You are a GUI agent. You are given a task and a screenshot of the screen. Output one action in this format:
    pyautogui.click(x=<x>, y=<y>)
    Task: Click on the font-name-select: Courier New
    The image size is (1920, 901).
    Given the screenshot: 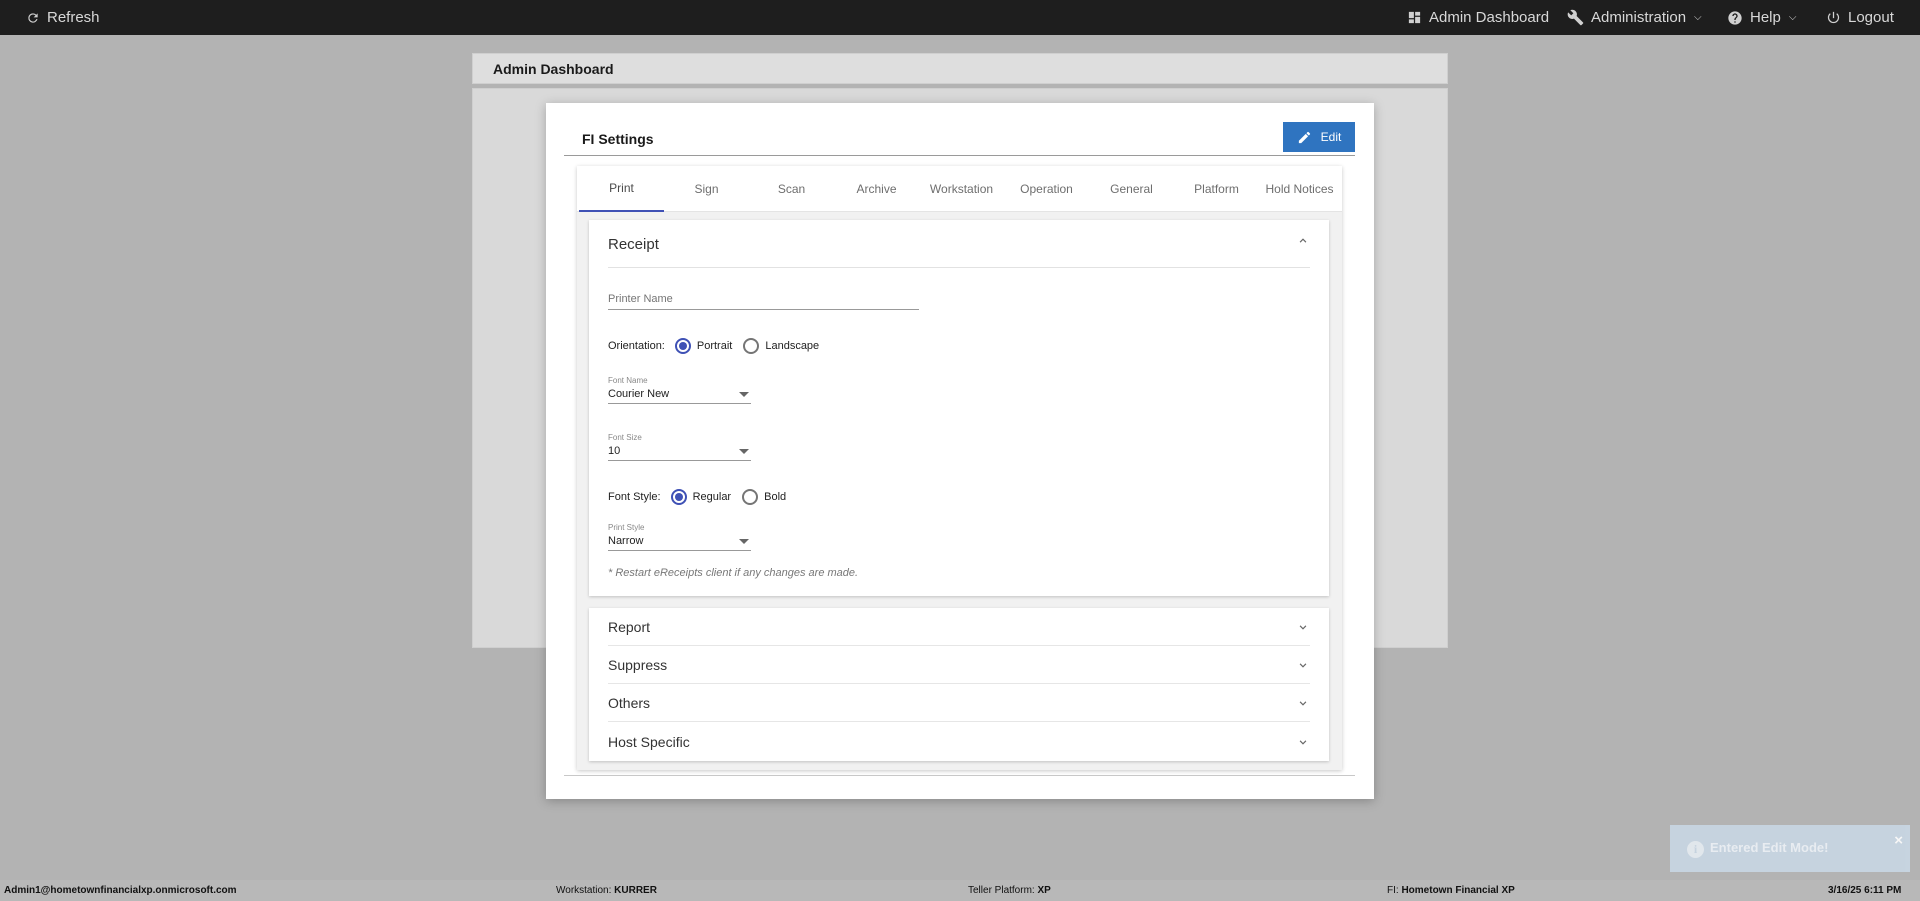 What is the action you would take?
    pyautogui.click(x=679, y=395)
    